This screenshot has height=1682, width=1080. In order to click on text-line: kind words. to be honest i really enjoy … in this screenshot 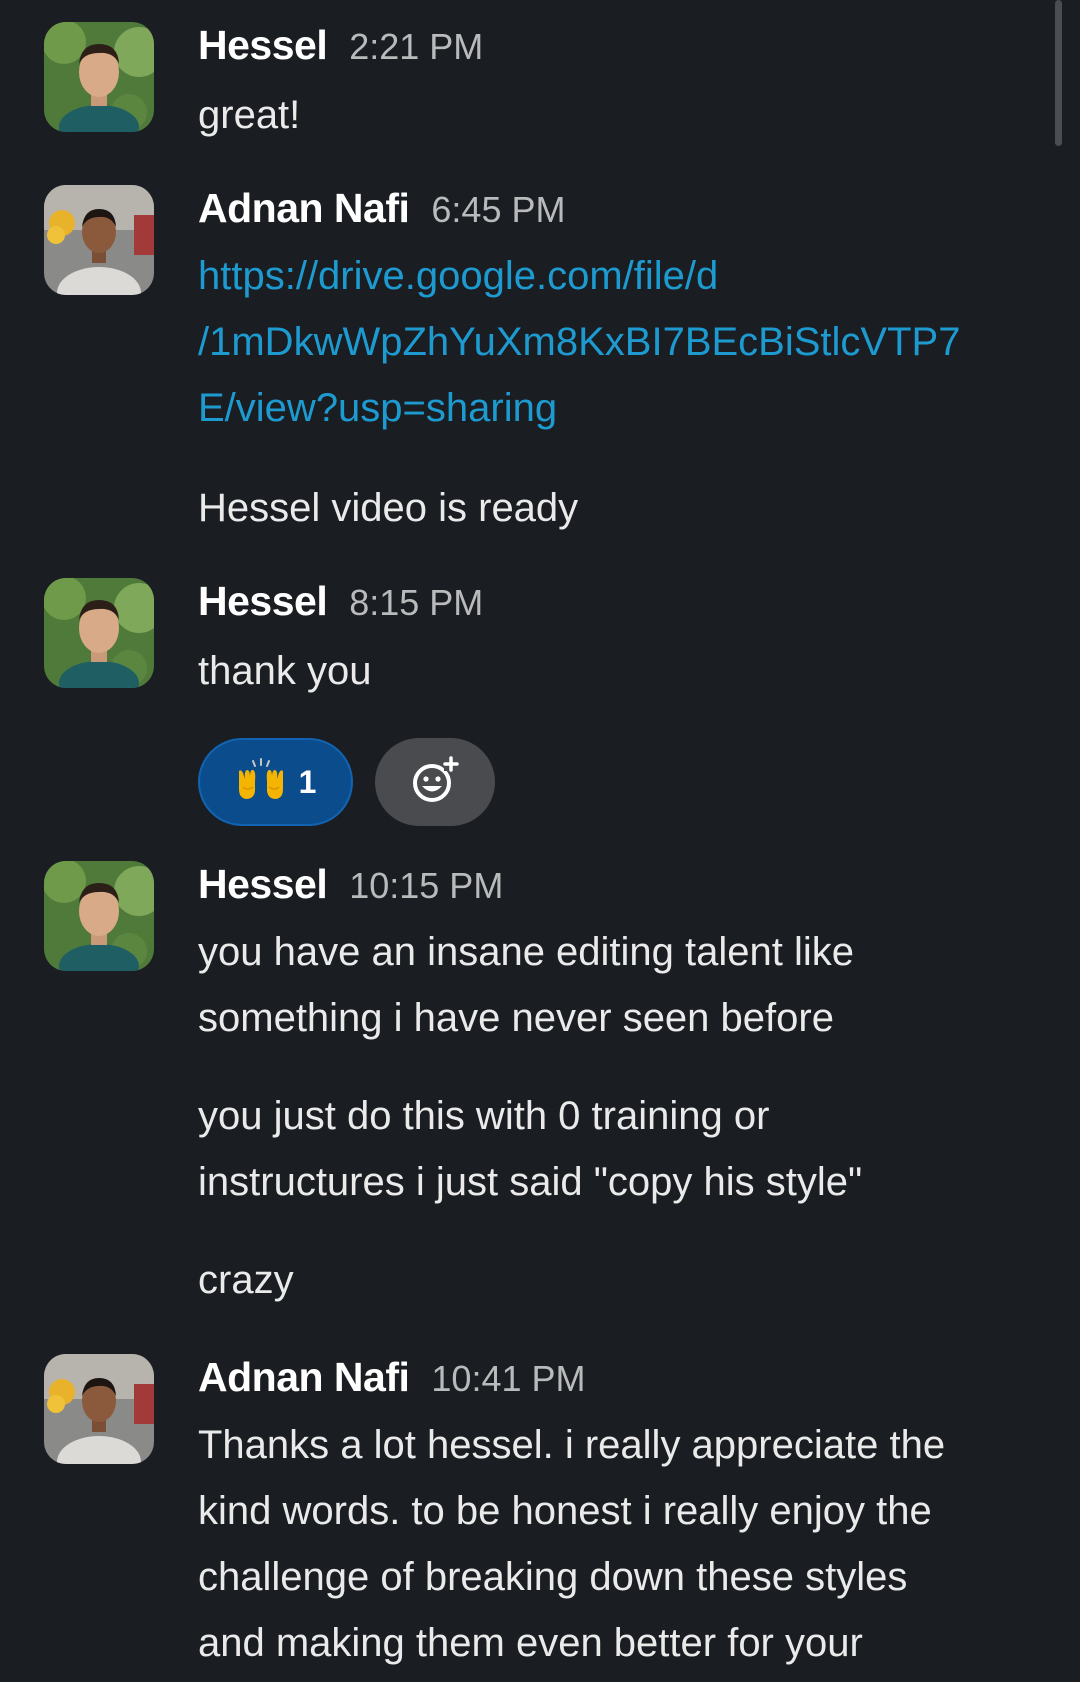, I will do `click(565, 1511)`.